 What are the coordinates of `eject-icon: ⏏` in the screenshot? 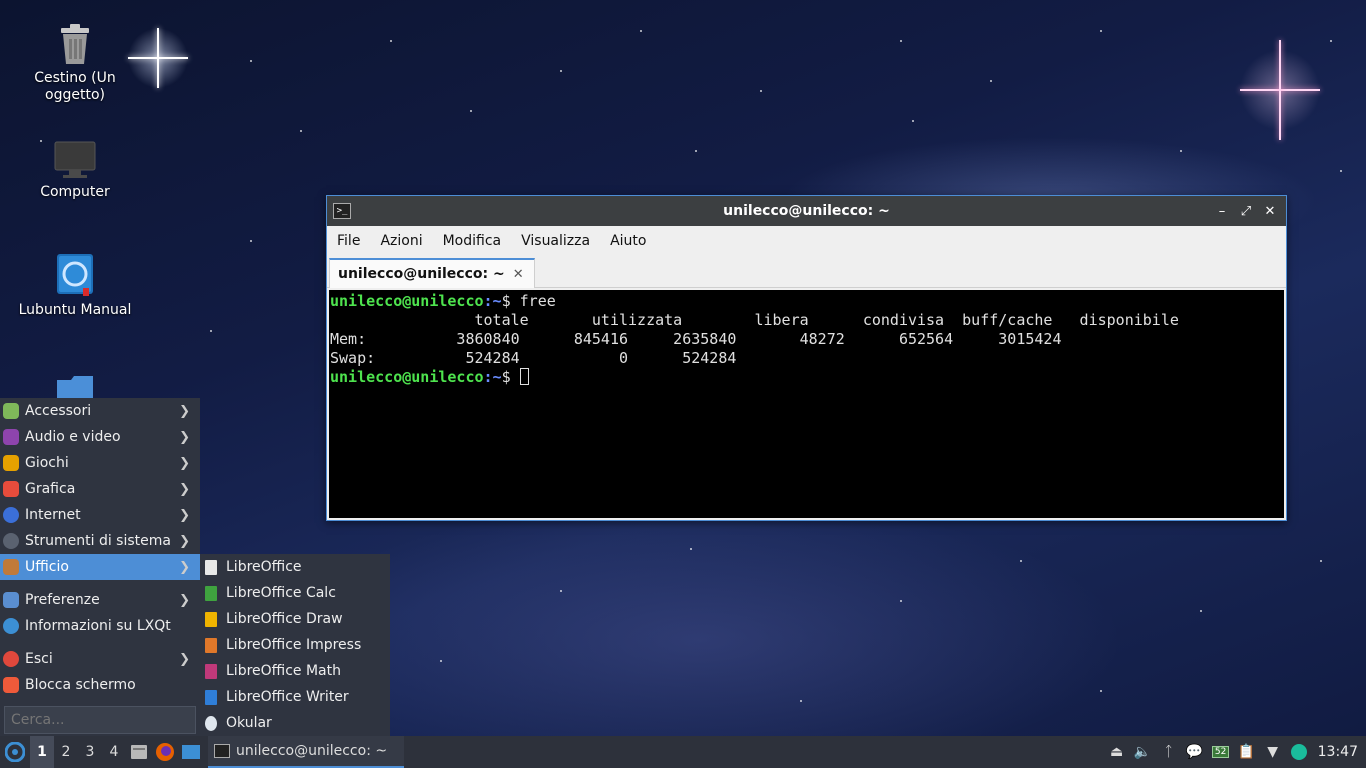 It's located at (1117, 752).